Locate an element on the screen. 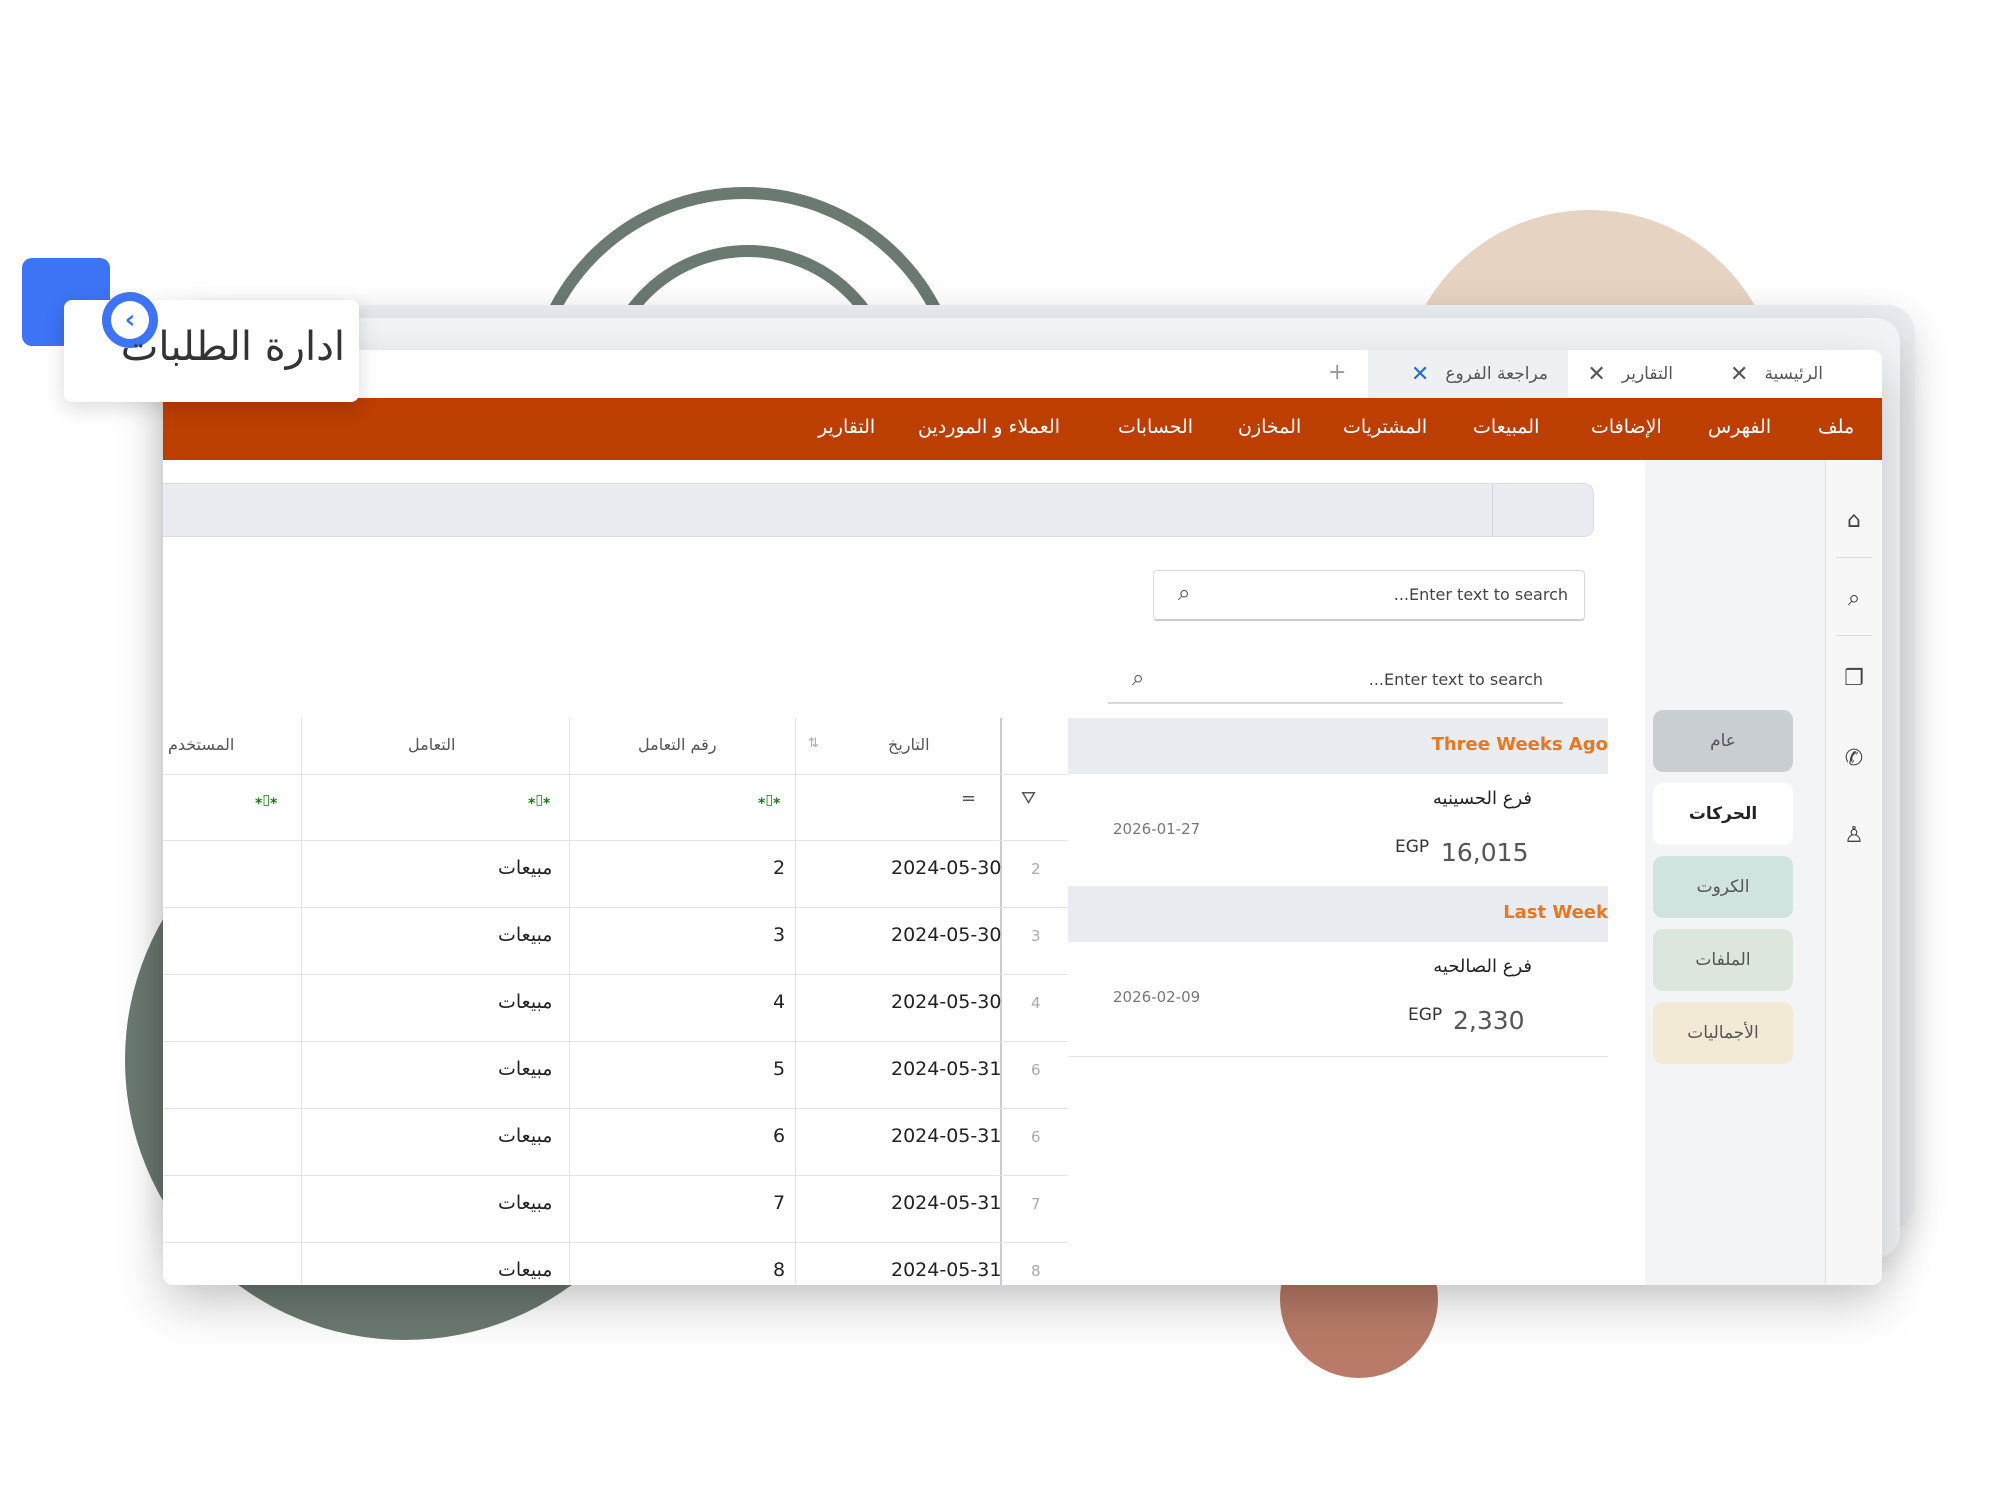  equals-filter-icon: = is located at coordinates (968, 798).